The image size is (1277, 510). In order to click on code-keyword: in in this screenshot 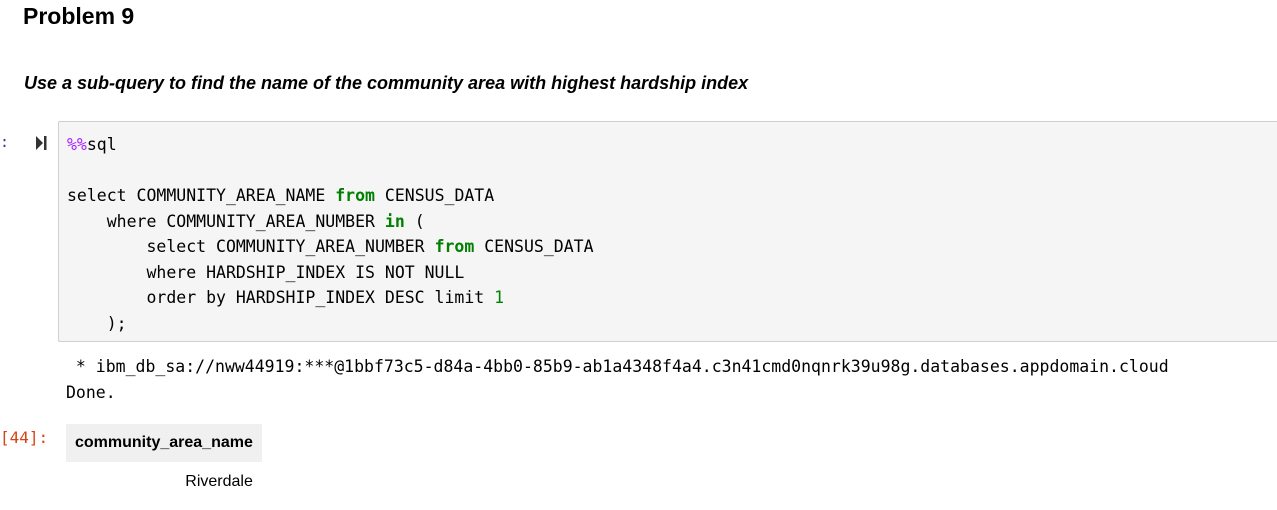, I will do `click(394, 221)`.